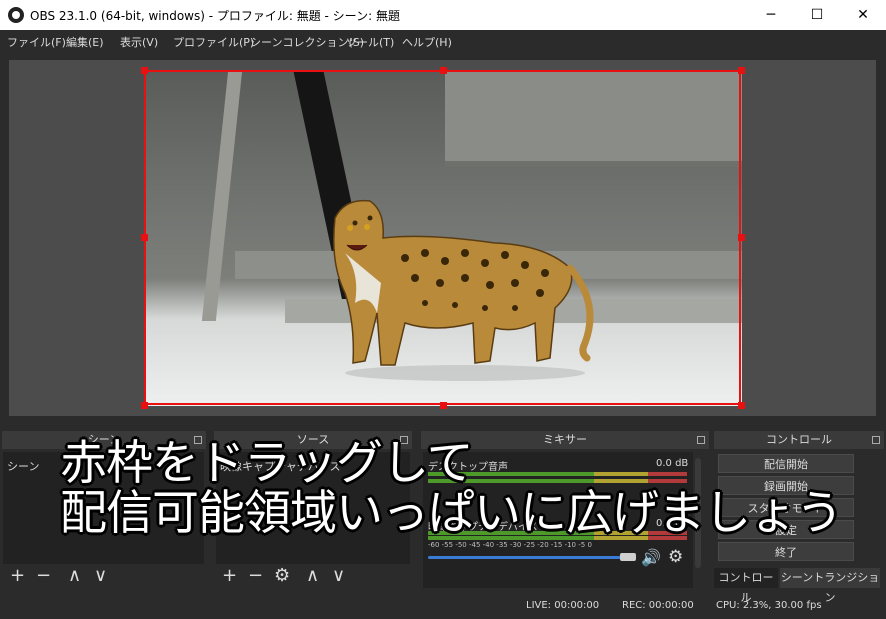 The width and height of the screenshot is (886, 619). Describe the element at coordinates (651, 558) in the screenshot. I see `speaker-icon: 🔊` at that location.